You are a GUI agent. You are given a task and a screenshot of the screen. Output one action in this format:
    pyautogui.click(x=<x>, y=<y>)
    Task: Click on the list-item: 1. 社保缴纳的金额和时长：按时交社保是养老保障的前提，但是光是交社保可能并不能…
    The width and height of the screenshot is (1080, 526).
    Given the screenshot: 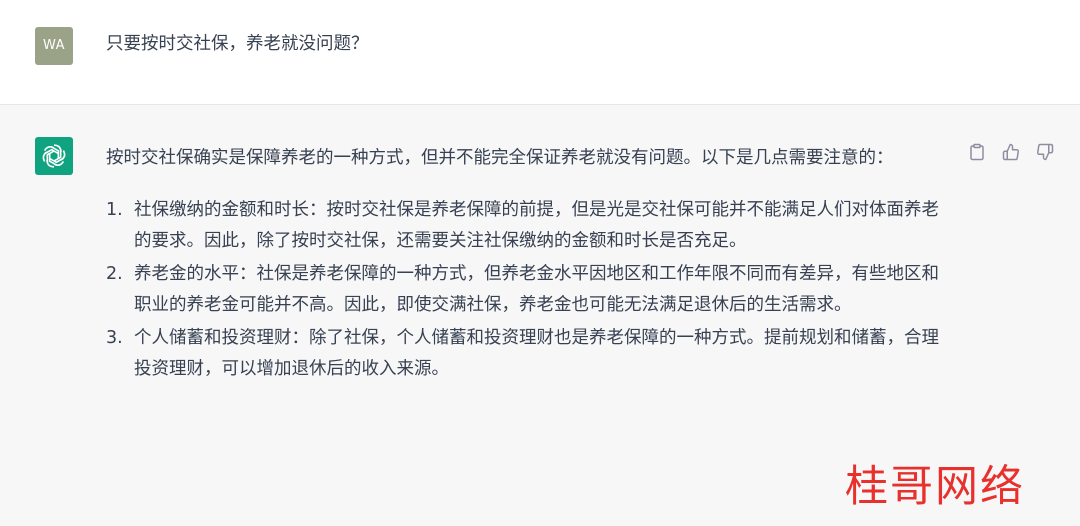 What is the action you would take?
    pyautogui.click(x=526, y=226)
    